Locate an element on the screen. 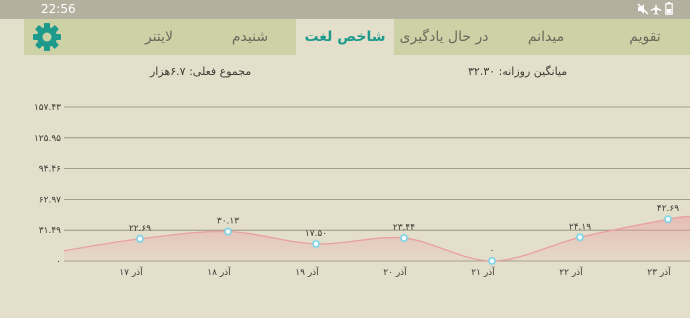 Image resolution: width=690 pixels, height=318 pixels. x-tick-label: ۲۲ آذر is located at coordinates (571, 272).